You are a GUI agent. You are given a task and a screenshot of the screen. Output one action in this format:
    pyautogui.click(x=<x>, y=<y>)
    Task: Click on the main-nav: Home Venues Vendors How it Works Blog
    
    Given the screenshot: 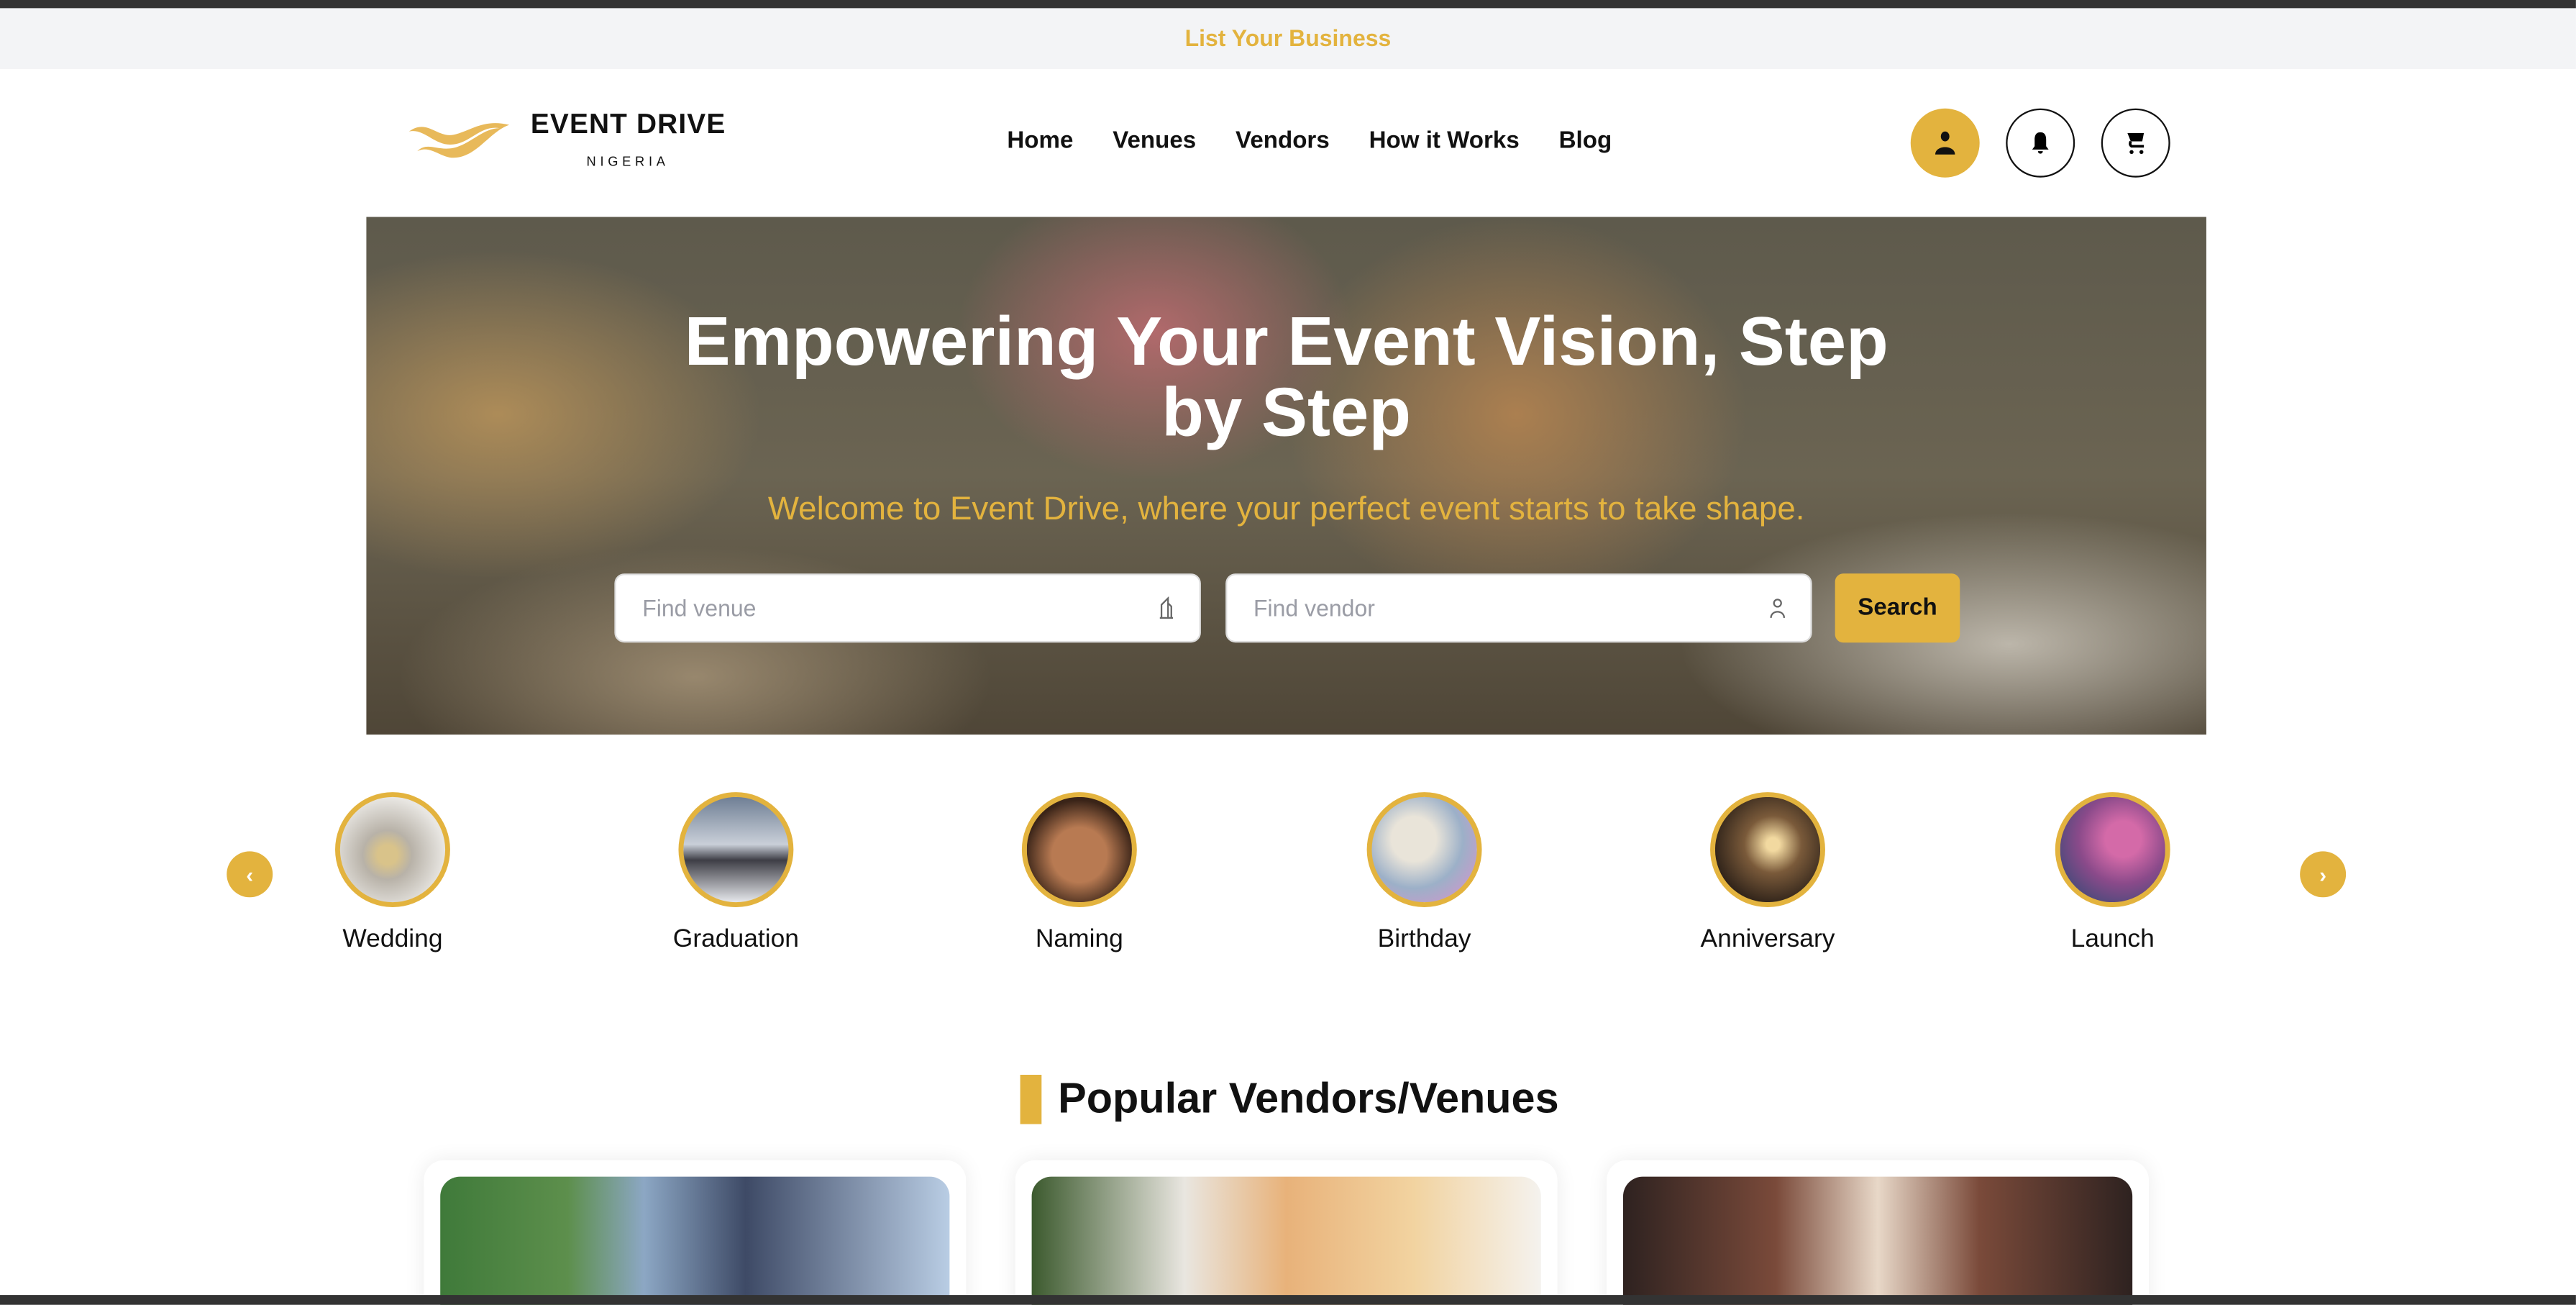 What is the action you would take?
    pyautogui.click(x=1309, y=141)
    